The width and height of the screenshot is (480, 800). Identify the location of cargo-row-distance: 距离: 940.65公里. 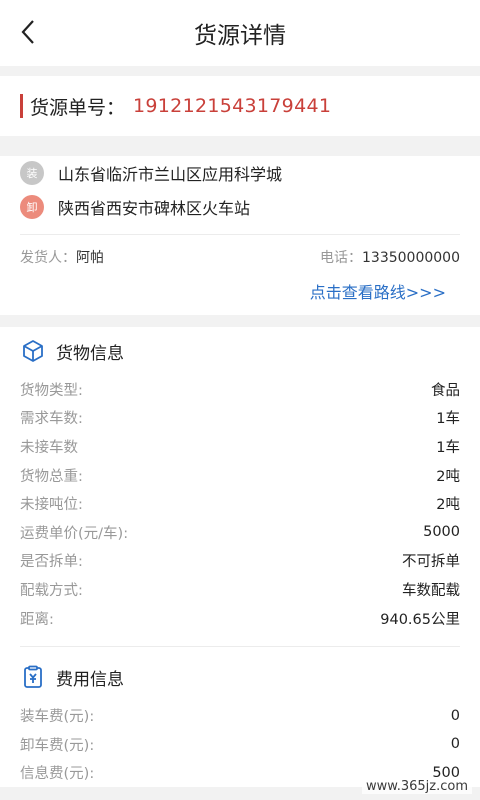
(240, 618).